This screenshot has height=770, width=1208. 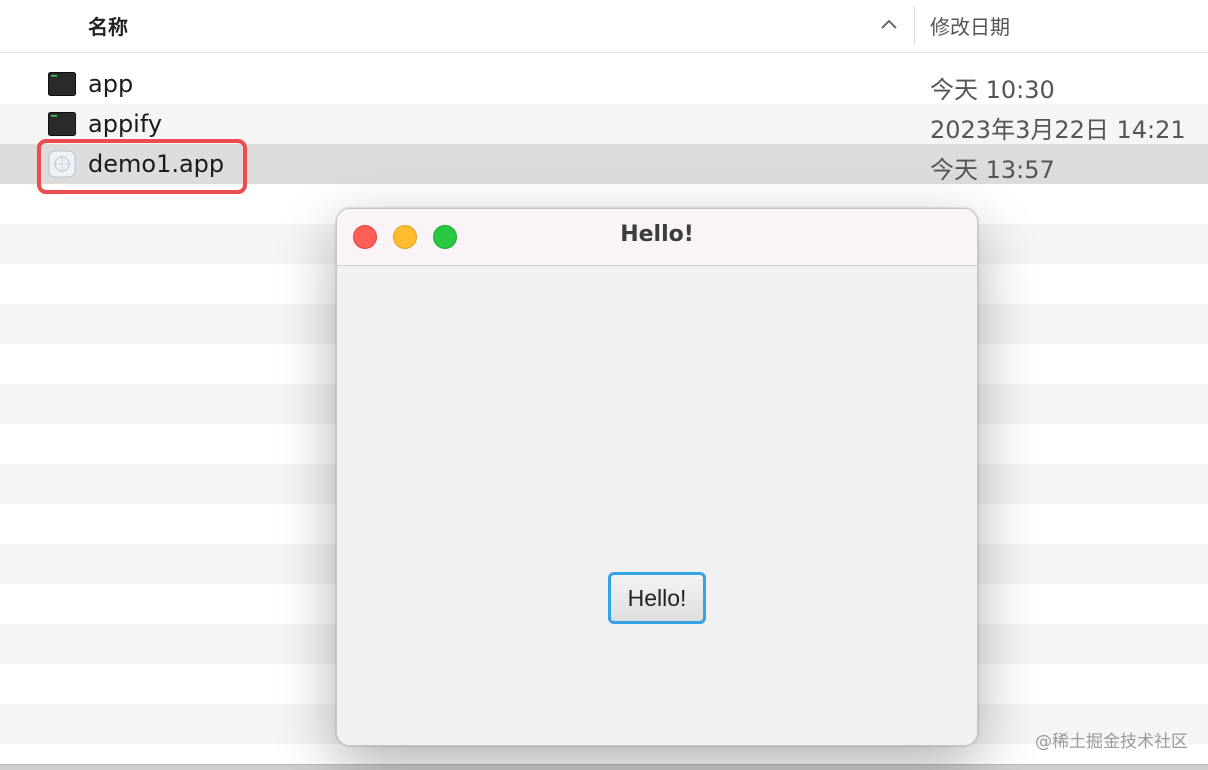 What do you see at coordinates (657, 234) in the screenshot?
I see `window-title: Hello!` at bounding box center [657, 234].